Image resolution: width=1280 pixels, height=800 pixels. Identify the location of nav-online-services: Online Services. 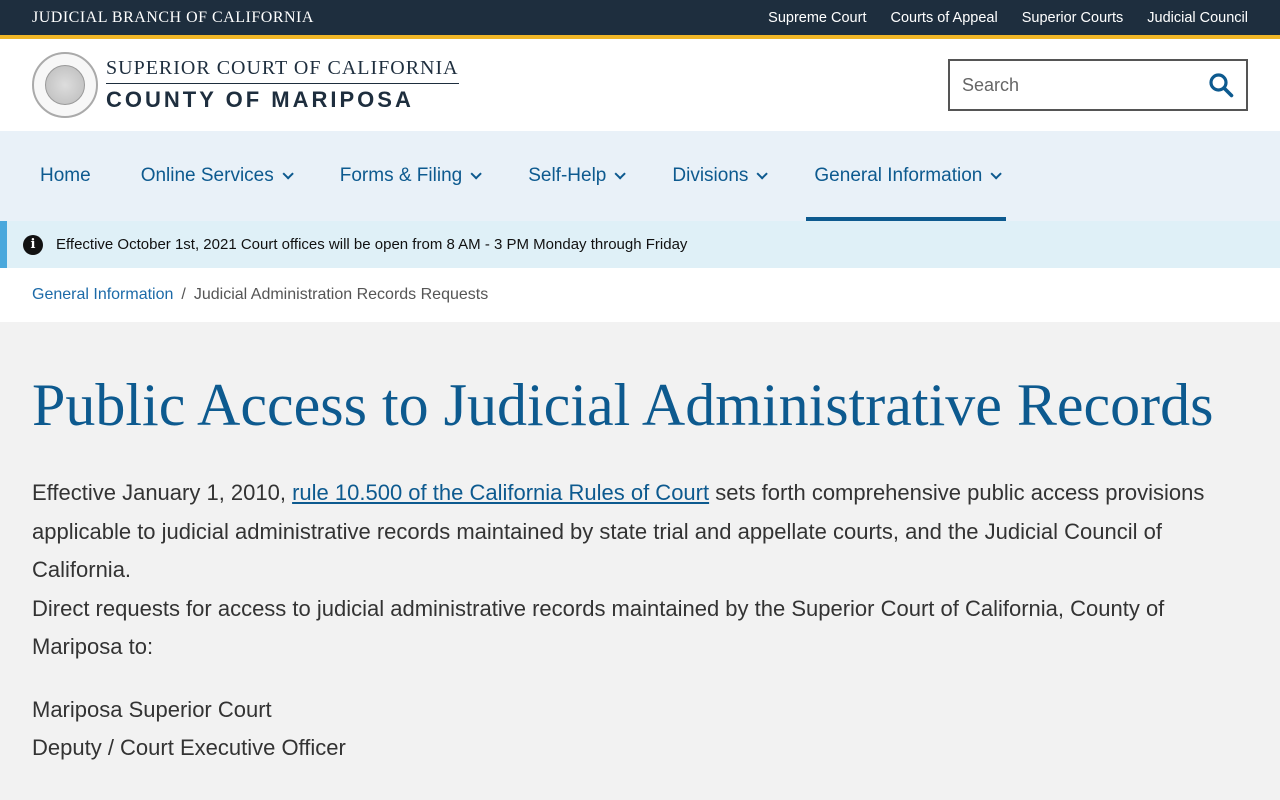
(215, 176).